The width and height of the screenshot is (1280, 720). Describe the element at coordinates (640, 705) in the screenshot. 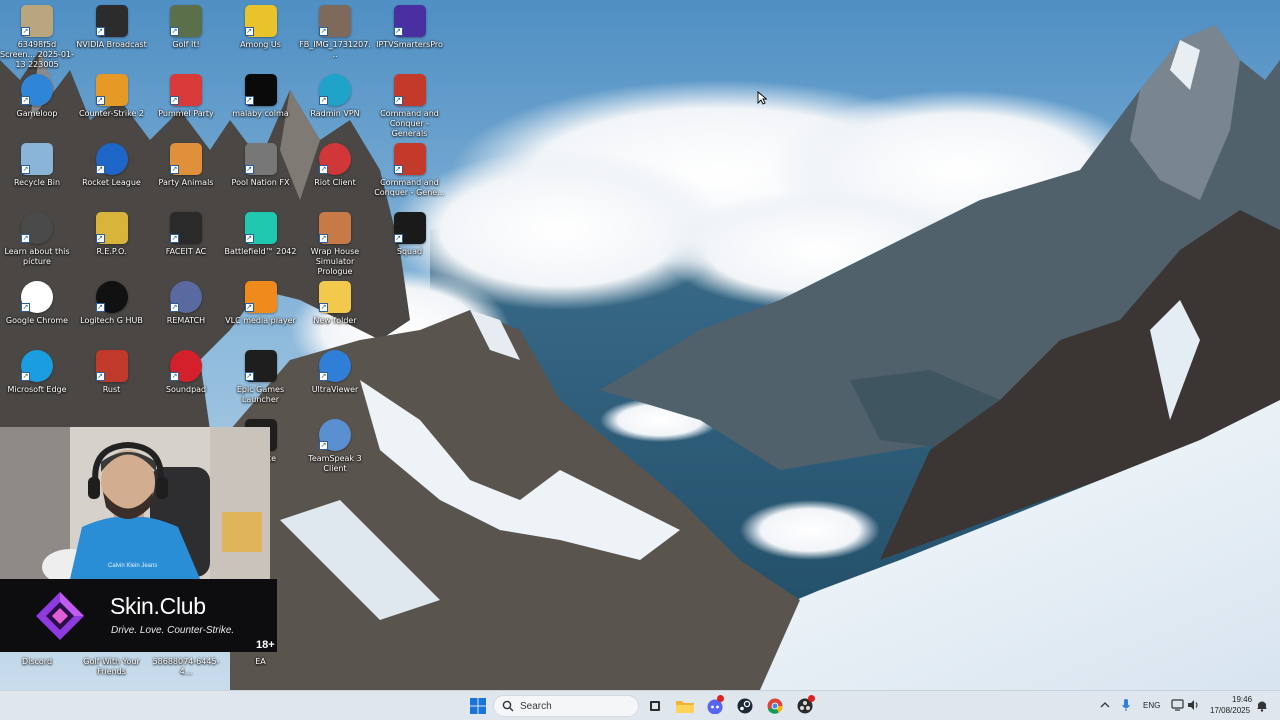

I see `taskbar: Search ENG 19:46 17/08/2025` at that location.